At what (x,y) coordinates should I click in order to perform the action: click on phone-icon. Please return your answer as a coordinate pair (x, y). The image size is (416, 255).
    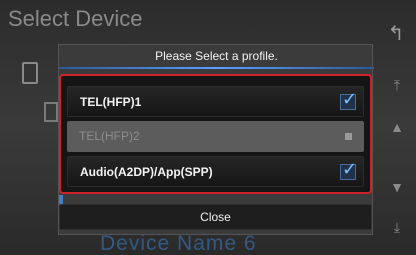
    Looking at the image, I should click on (30, 73).